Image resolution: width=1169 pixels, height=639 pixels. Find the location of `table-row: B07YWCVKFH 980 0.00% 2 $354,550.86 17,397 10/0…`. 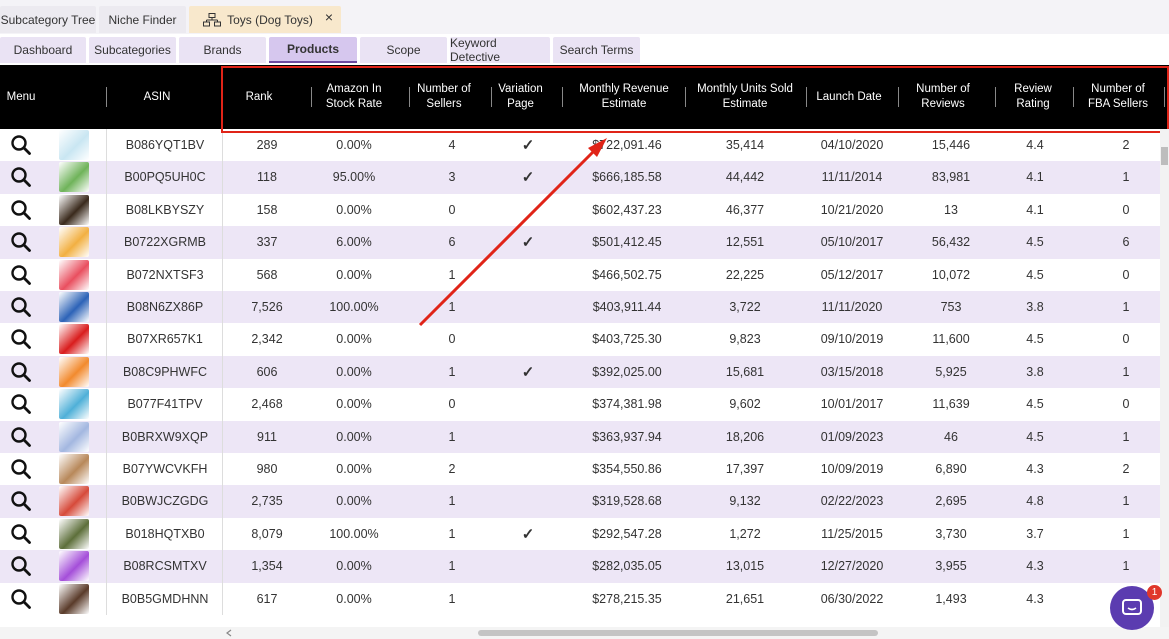

table-row: B07YWCVKFH 980 0.00% 2 $354,550.86 17,397 10/0… is located at coordinates (580, 469).